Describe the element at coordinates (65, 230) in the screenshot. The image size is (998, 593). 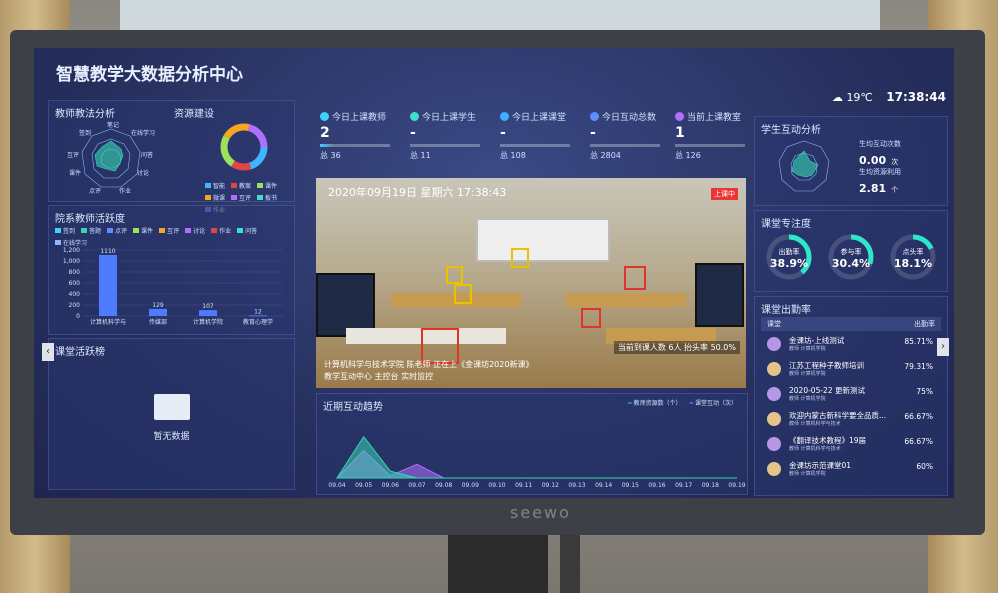
I see `legend-item: 签到` at that location.